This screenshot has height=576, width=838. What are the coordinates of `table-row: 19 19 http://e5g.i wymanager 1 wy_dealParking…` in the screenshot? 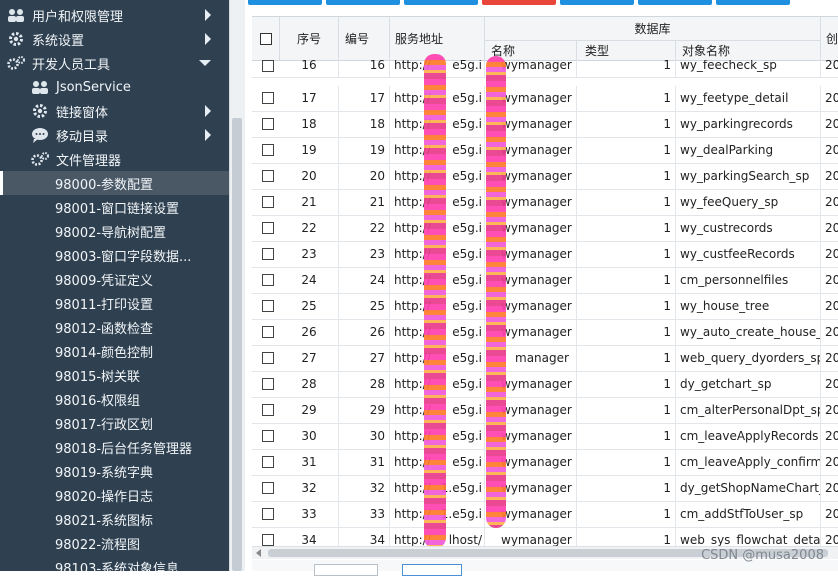 It's located at (545, 151).